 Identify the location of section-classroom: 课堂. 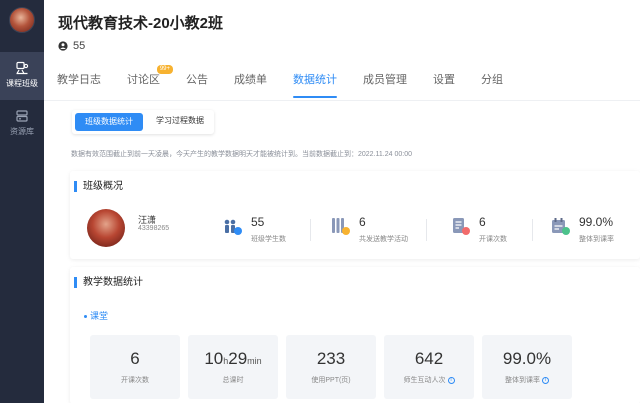
(96, 315).